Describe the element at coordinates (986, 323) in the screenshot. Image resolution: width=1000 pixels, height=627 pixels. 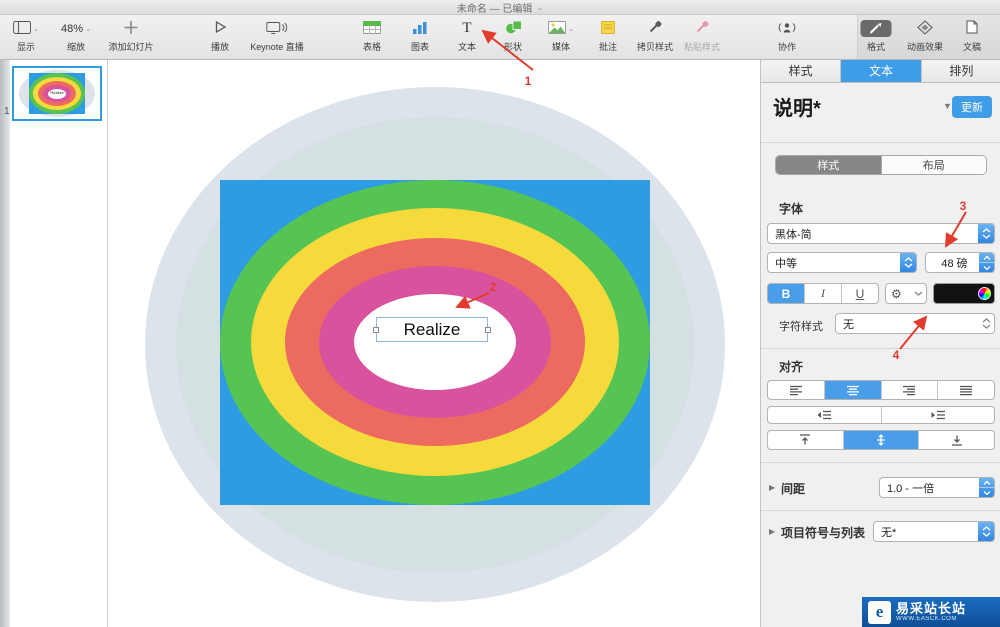
I see `popup-chevrons-icon` at that location.